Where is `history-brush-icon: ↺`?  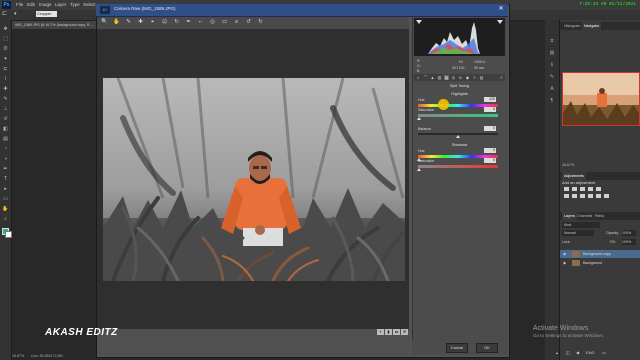
history-brush-icon: ↺ is located at coordinates (5, 119).